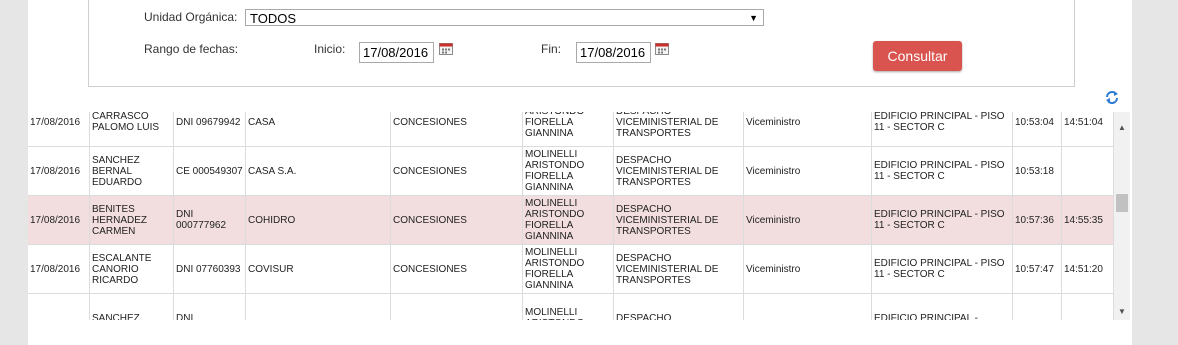  Describe the element at coordinates (1122, 312) in the screenshot. I see `scroll-down-arrow-icon: ▼` at that location.